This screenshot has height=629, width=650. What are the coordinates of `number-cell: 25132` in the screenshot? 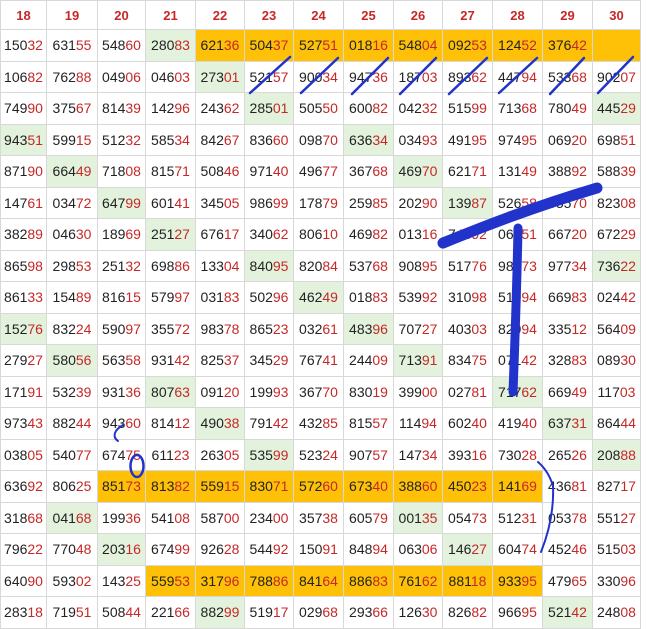 It's located at (121, 265).